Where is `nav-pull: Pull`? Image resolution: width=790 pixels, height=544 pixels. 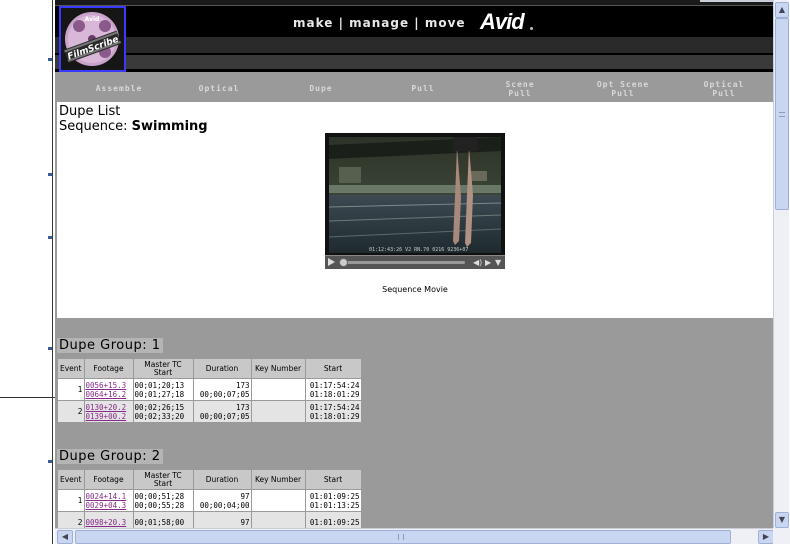 nav-pull: Pull is located at coordinates (423, 88).